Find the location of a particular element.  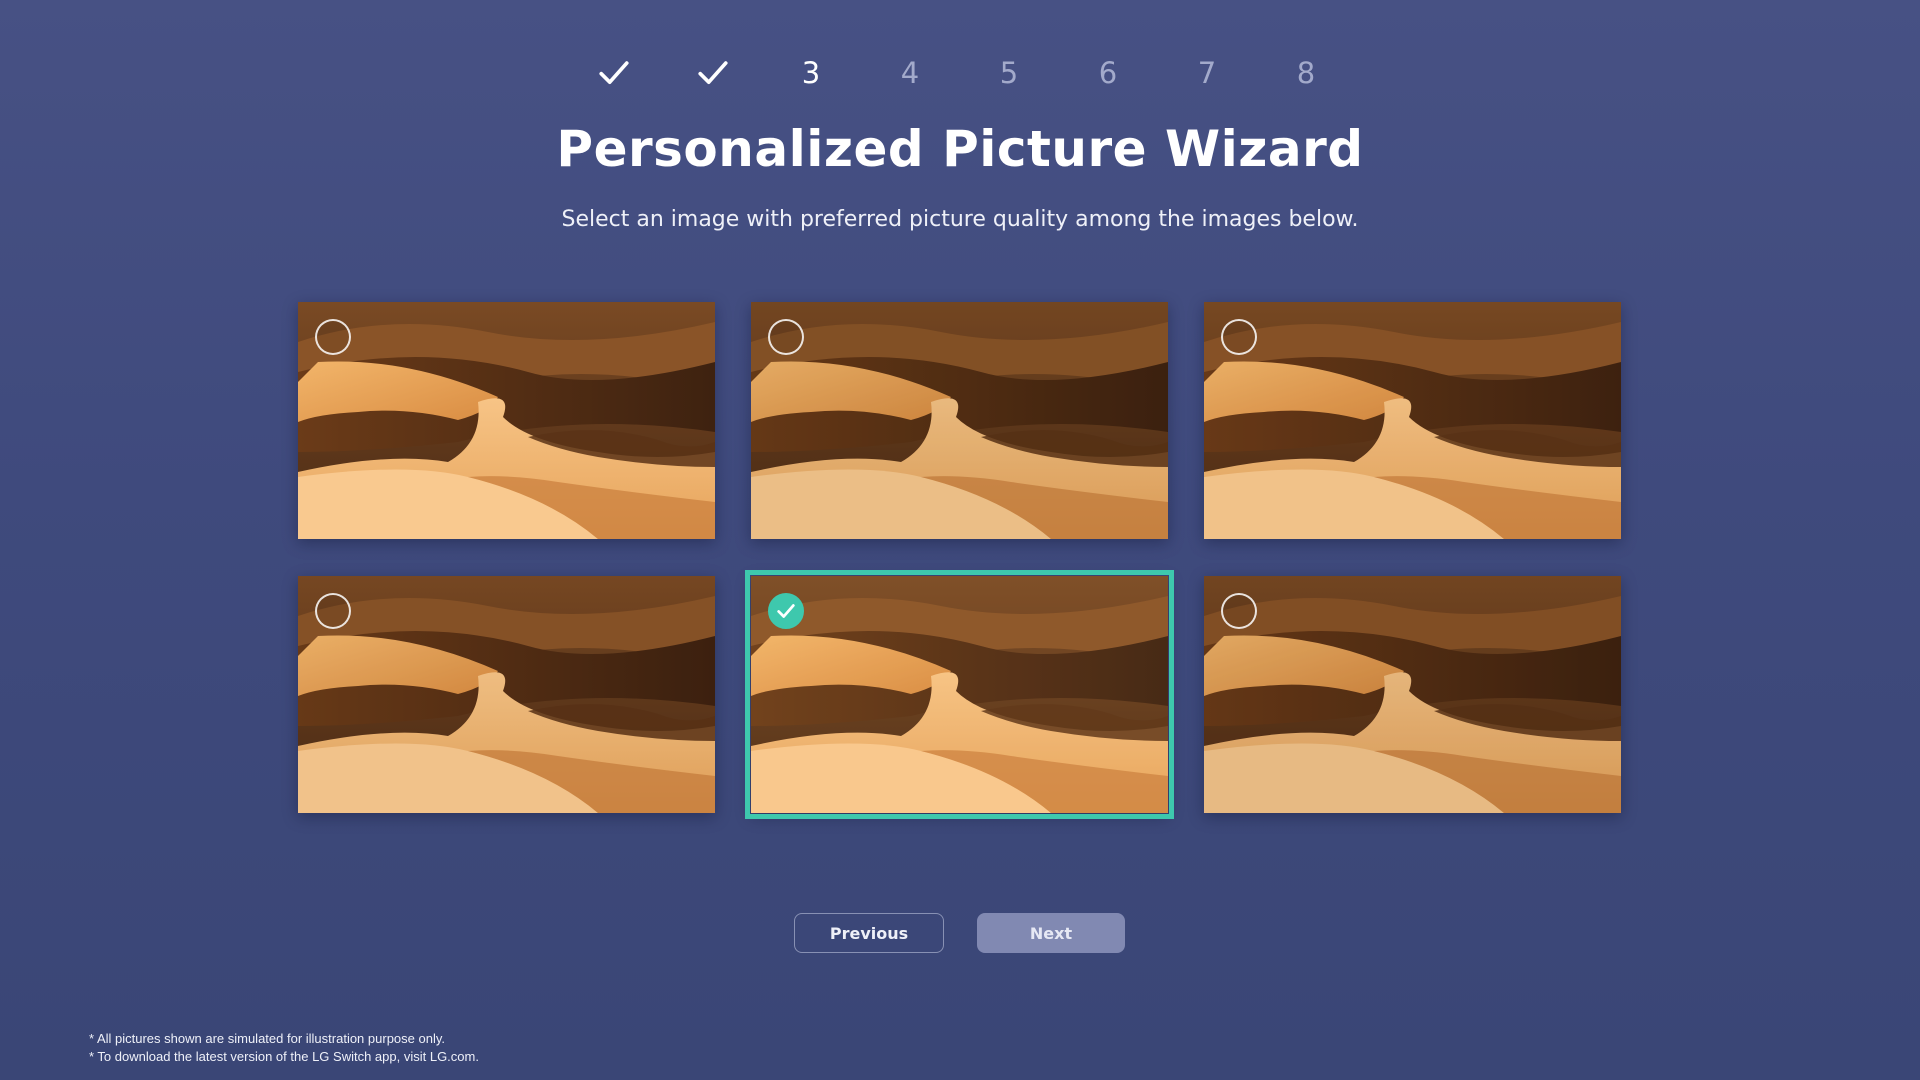

step-6: 6 is located at coordinates (1108, 73).